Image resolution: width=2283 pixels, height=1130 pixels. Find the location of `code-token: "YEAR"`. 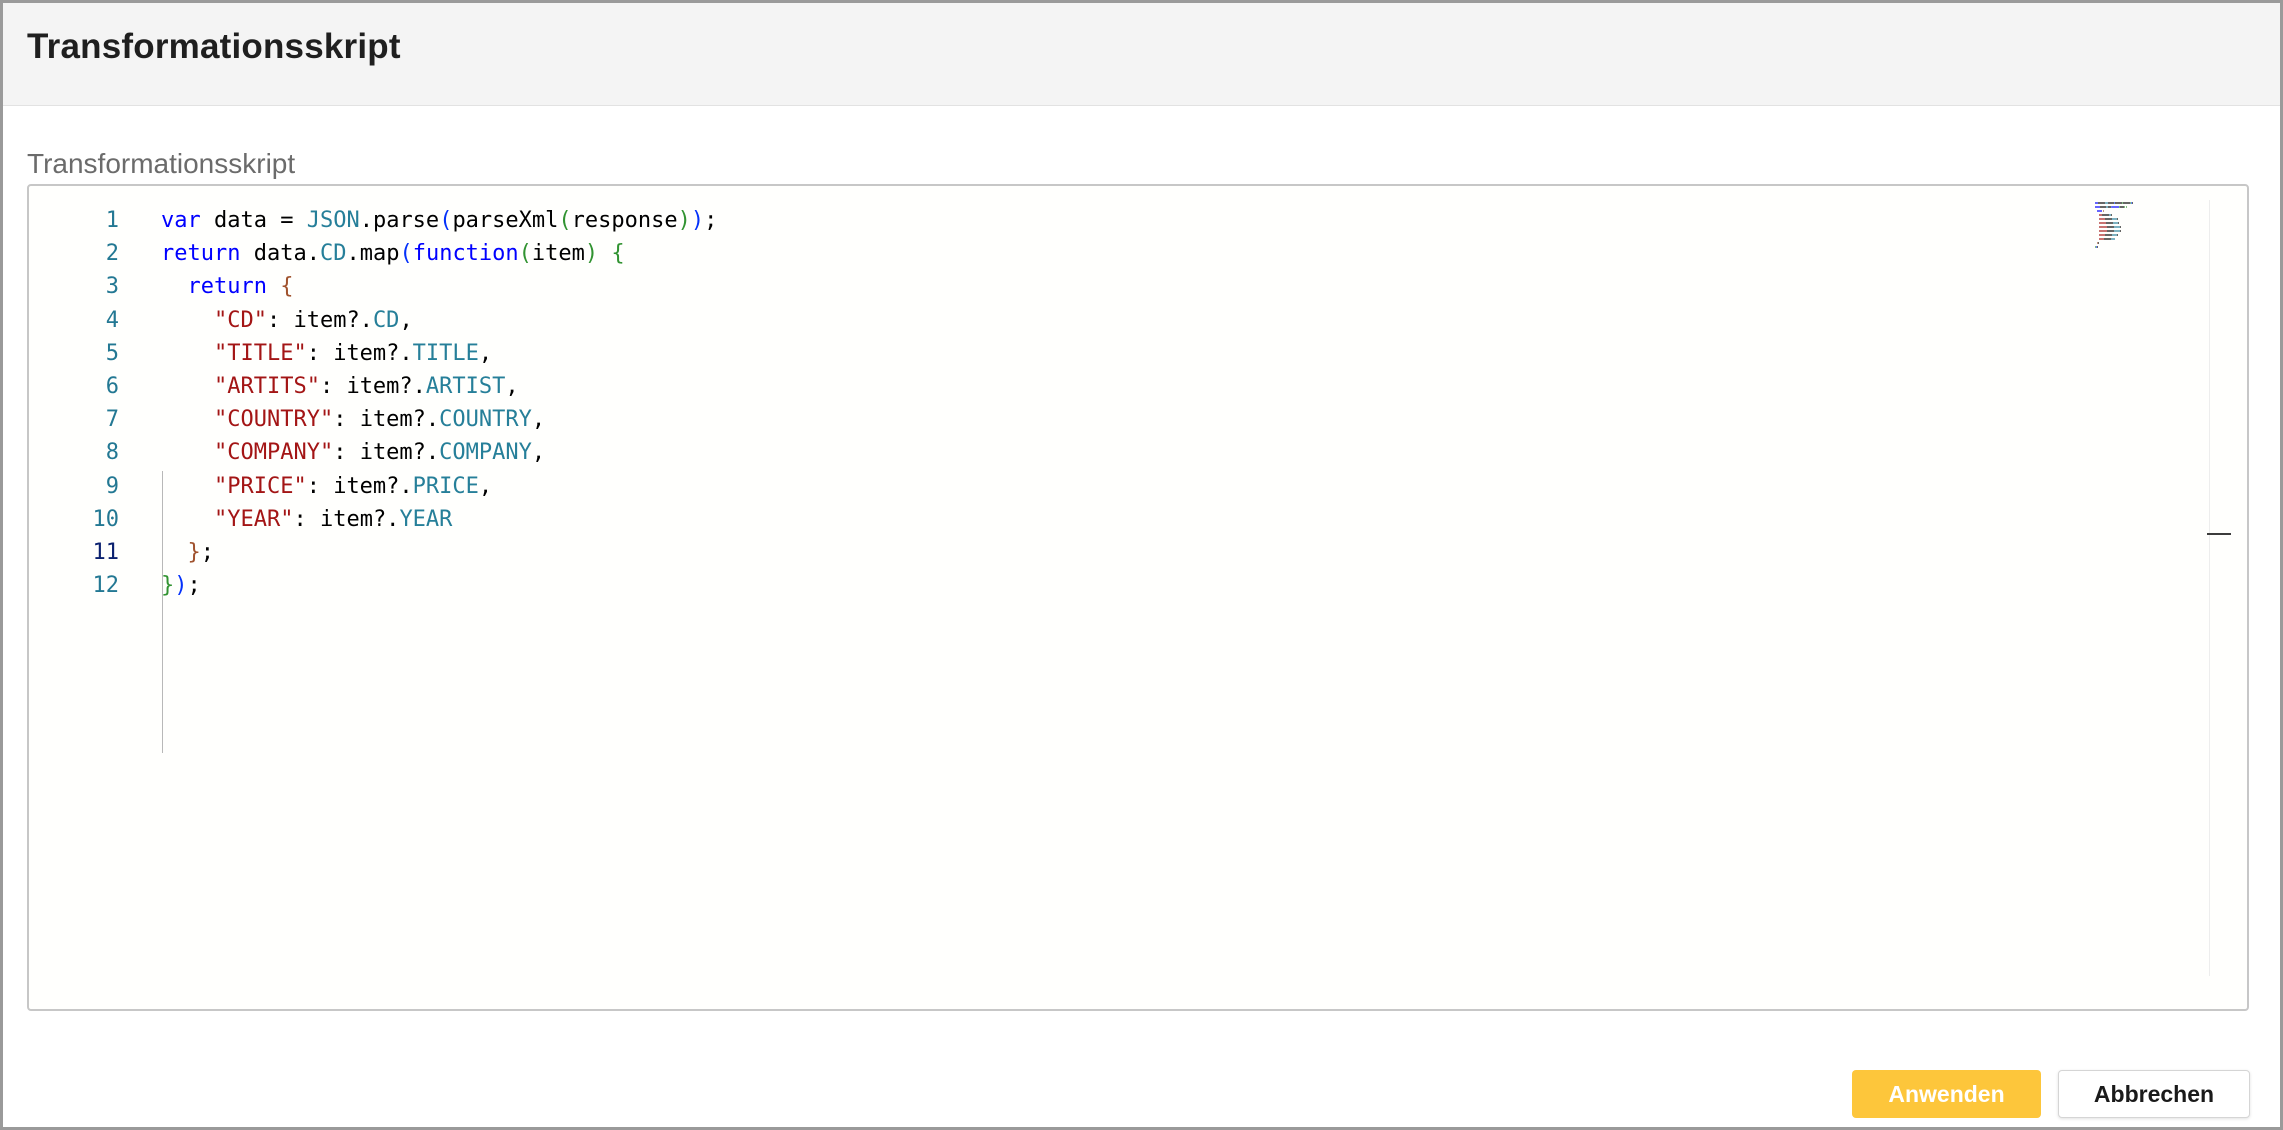

code-token: "YEAR" is located at coordinates (253, 519).